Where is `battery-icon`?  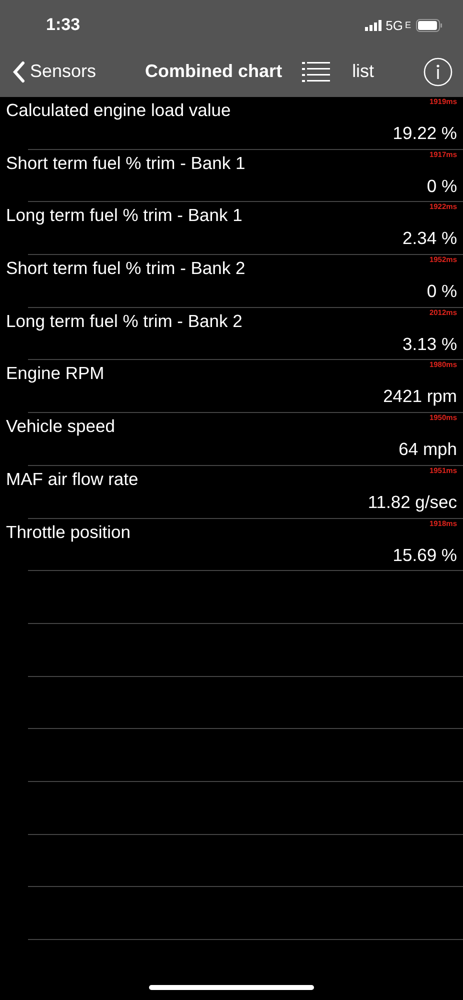
battery-icon is located at coordinates (429, 25).